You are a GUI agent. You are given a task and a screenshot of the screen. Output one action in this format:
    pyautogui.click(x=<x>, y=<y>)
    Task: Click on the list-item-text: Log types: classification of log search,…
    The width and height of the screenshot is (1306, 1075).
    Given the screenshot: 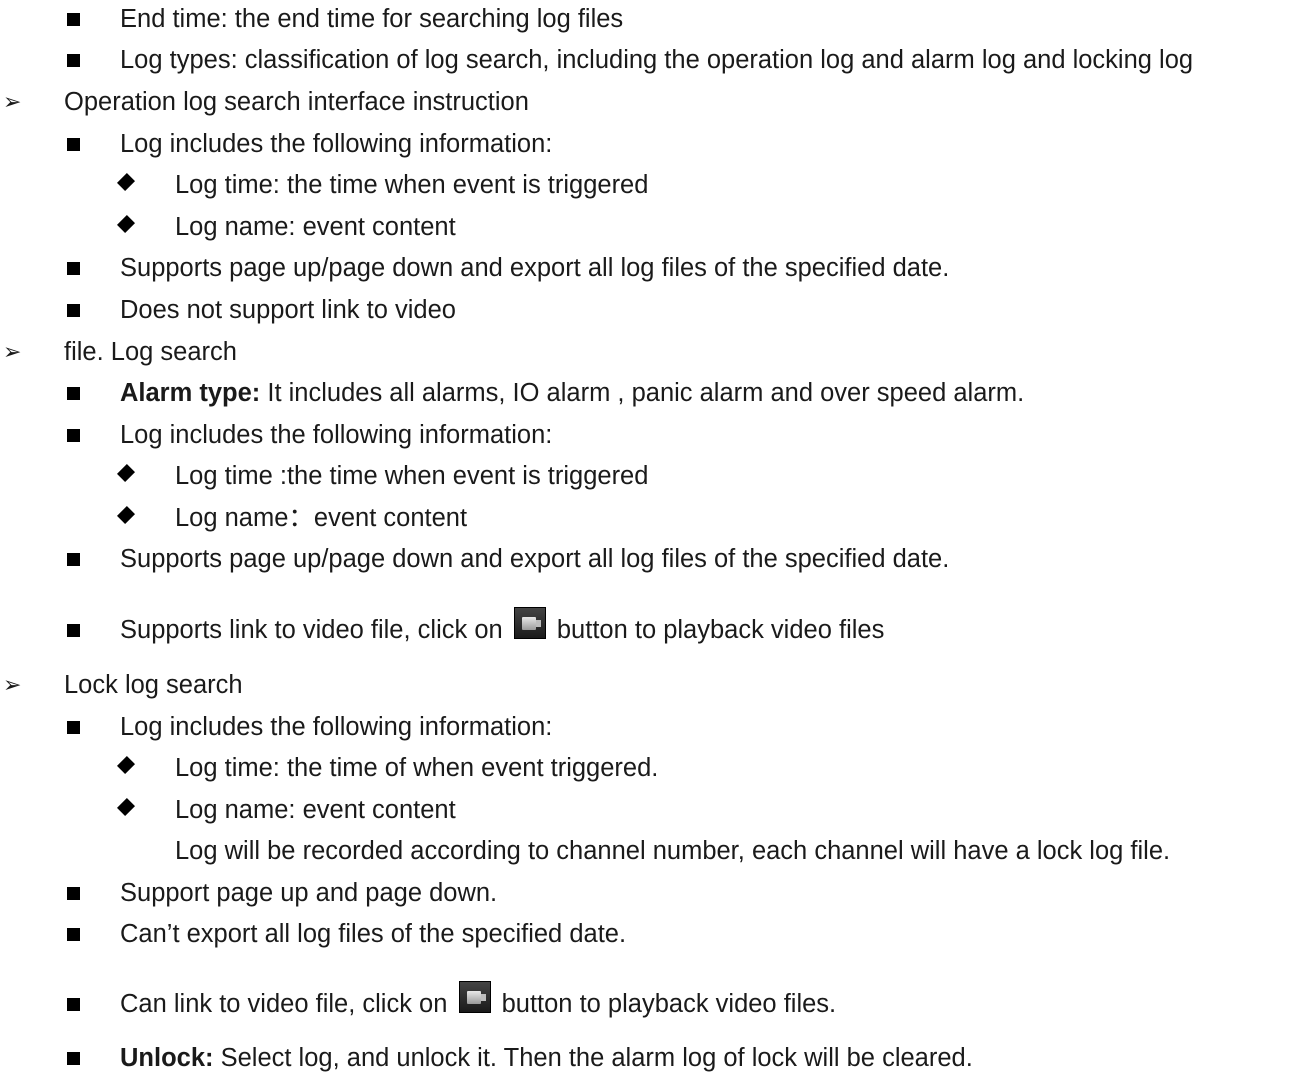 What is the action you would take?
    pyautogui.click(x=657, y=60)
    